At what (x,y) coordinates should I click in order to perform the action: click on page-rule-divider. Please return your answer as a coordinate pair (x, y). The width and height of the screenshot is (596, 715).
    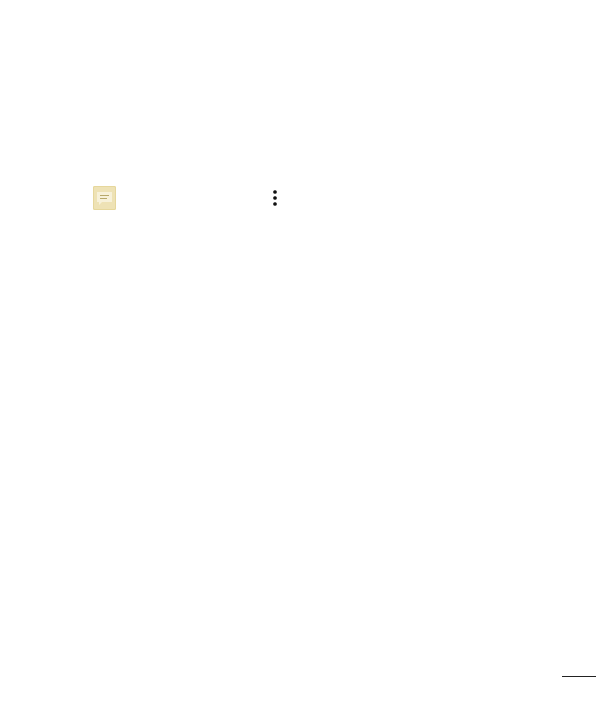
    Looking at the image, I should click on (579, 676).